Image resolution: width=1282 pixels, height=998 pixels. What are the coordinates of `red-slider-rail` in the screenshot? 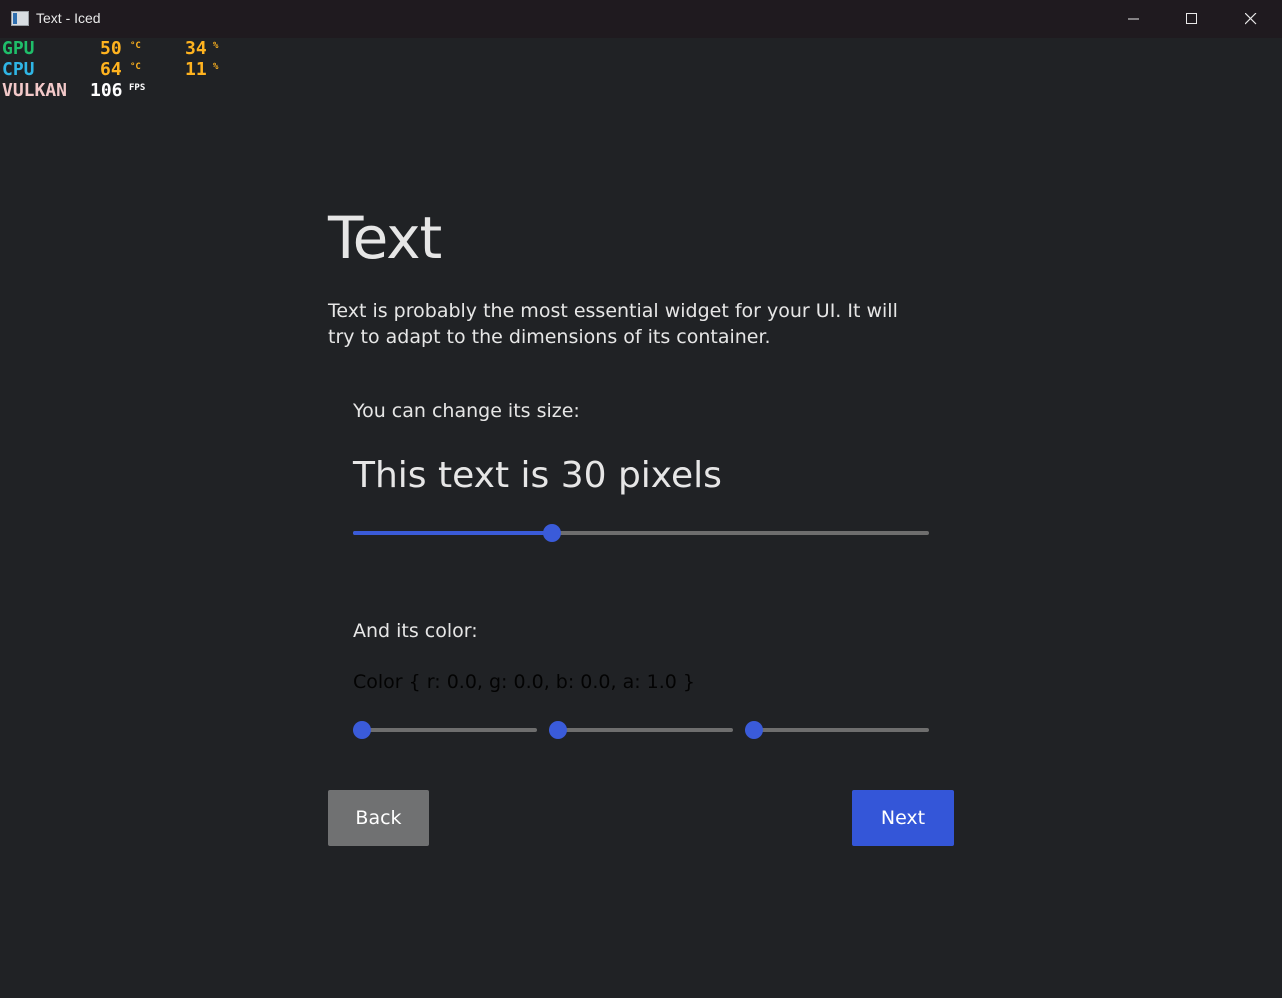 It's located at (445, 730).